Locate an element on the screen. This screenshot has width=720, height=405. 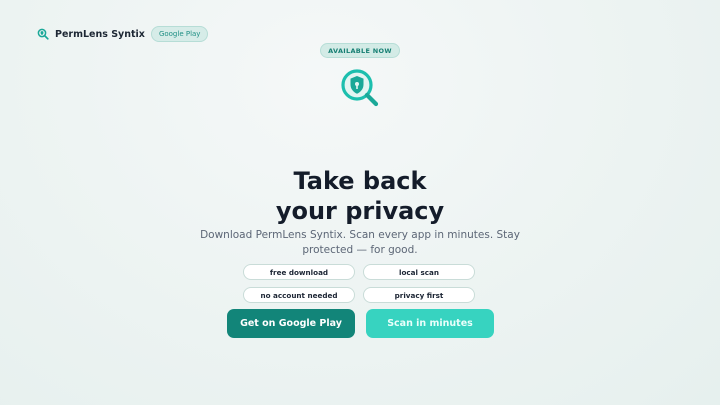
brand: PermLens Syntix Google Play is located at coordinates (123, 34).